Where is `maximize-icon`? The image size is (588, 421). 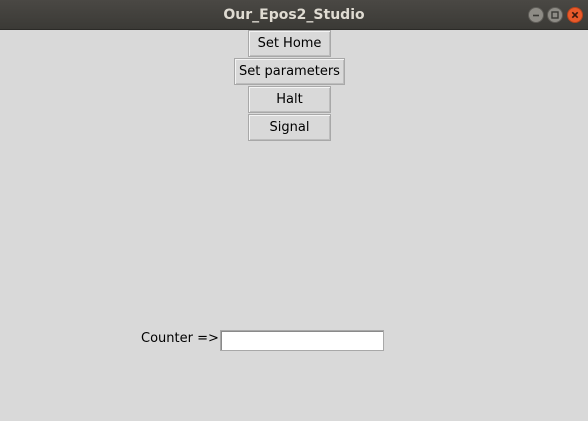 maximize-icon is located at coordinates (555, 15).